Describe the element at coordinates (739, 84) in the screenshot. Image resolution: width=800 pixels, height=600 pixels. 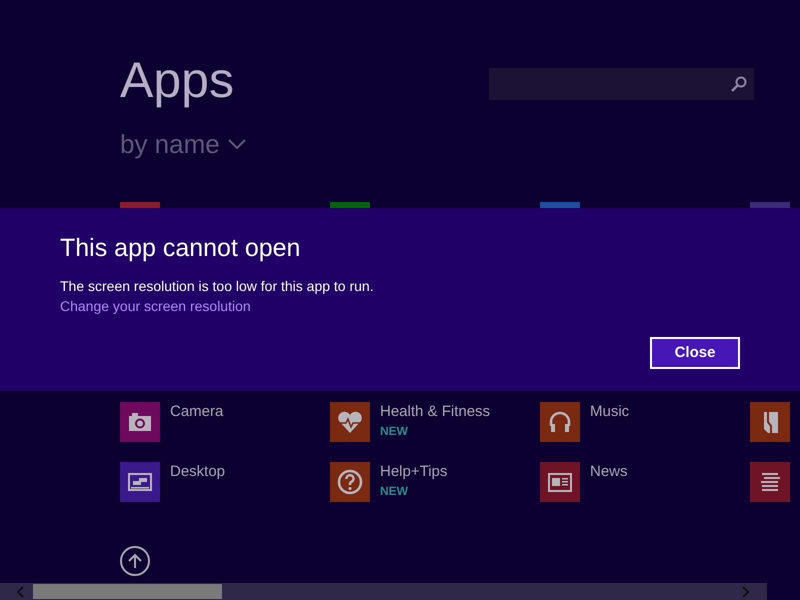
I see `search-icon` at that location.